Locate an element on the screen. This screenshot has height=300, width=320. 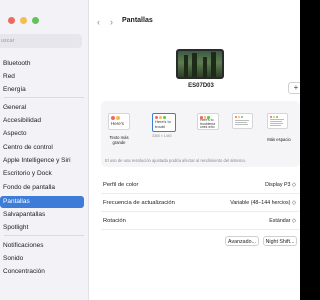
sidebar-item-label: General is located at coordinates (15, 107).